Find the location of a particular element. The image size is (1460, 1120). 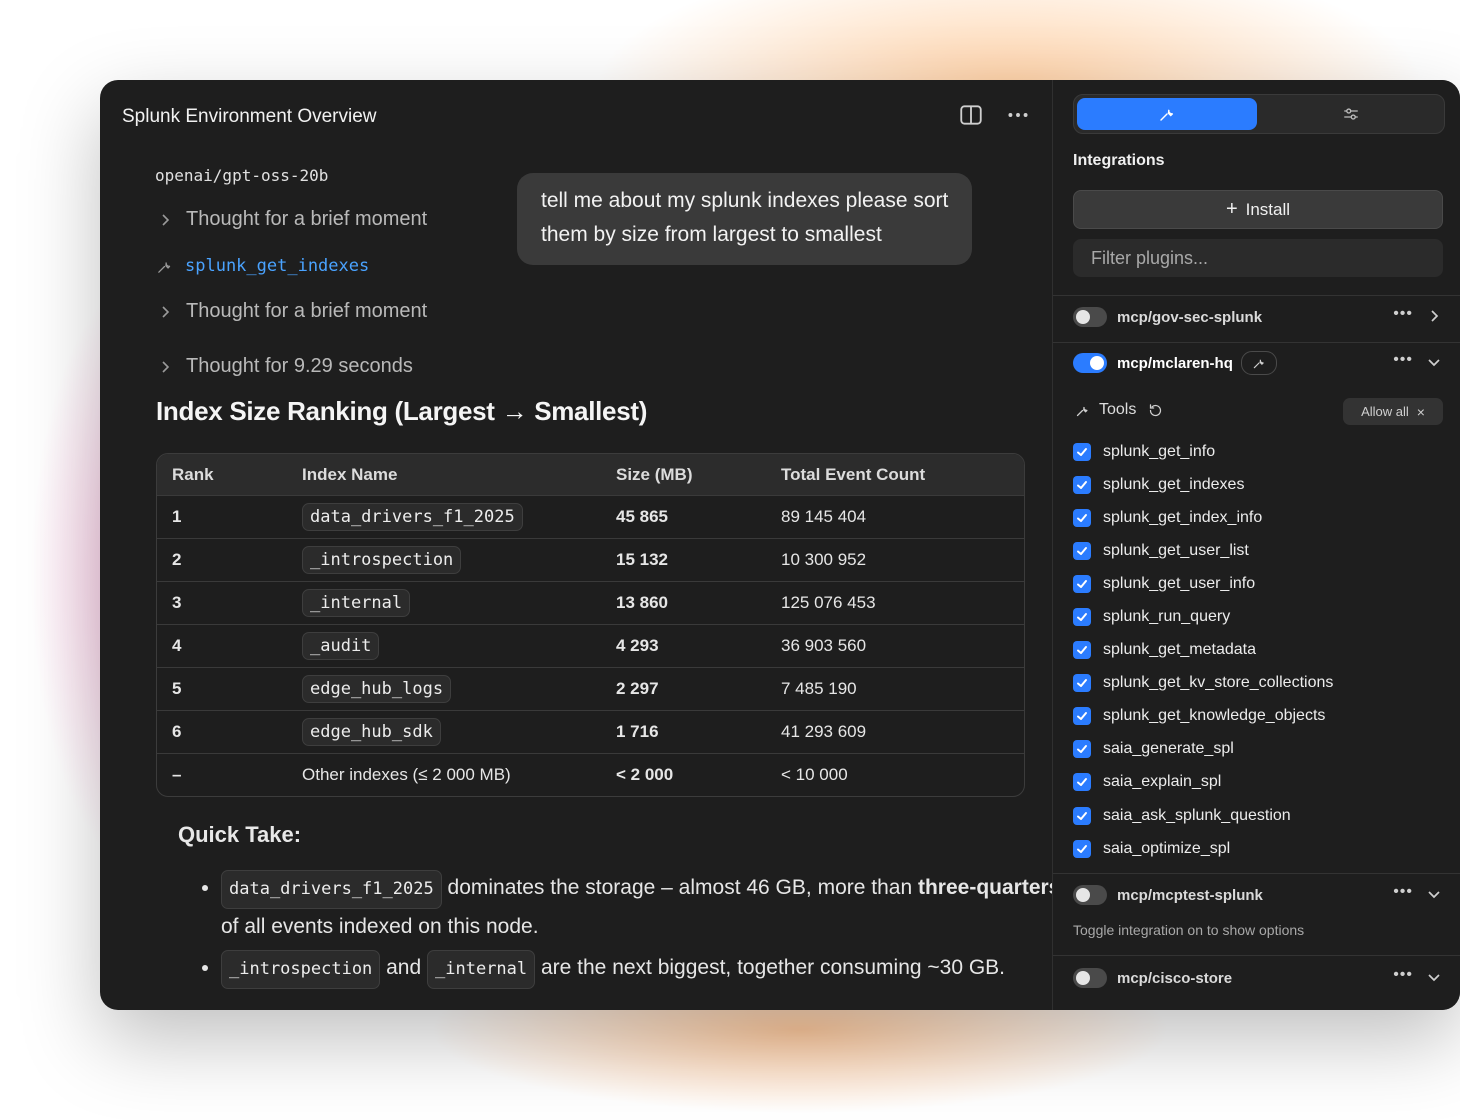

index-name-cell: edge_hub_logs is located at coordinates (459, 689).